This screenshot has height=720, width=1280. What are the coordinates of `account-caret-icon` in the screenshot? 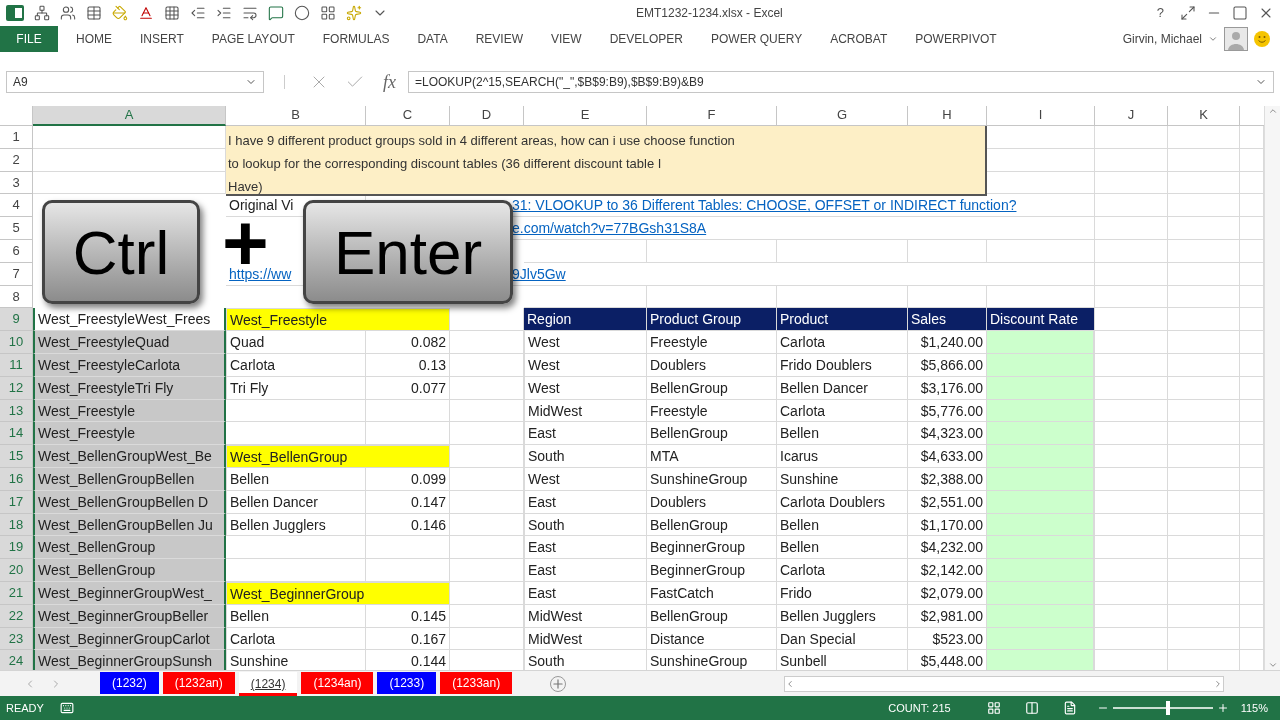 It's located at (1213, 39).